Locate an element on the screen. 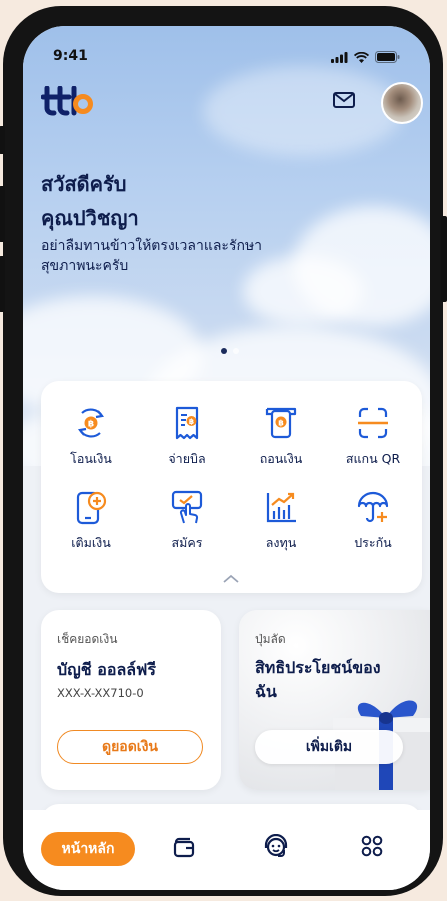  mail-icon is located at coordinates (344, 102).